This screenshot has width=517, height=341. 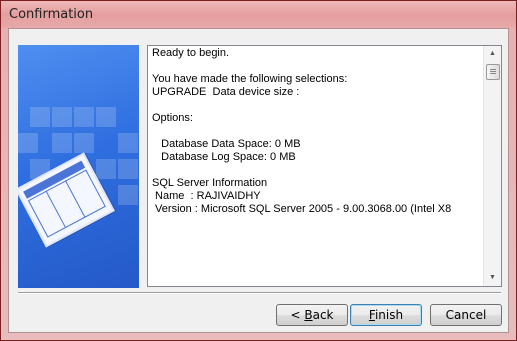 I want to click on back-button-label: ack, so click(x=323, y=315).